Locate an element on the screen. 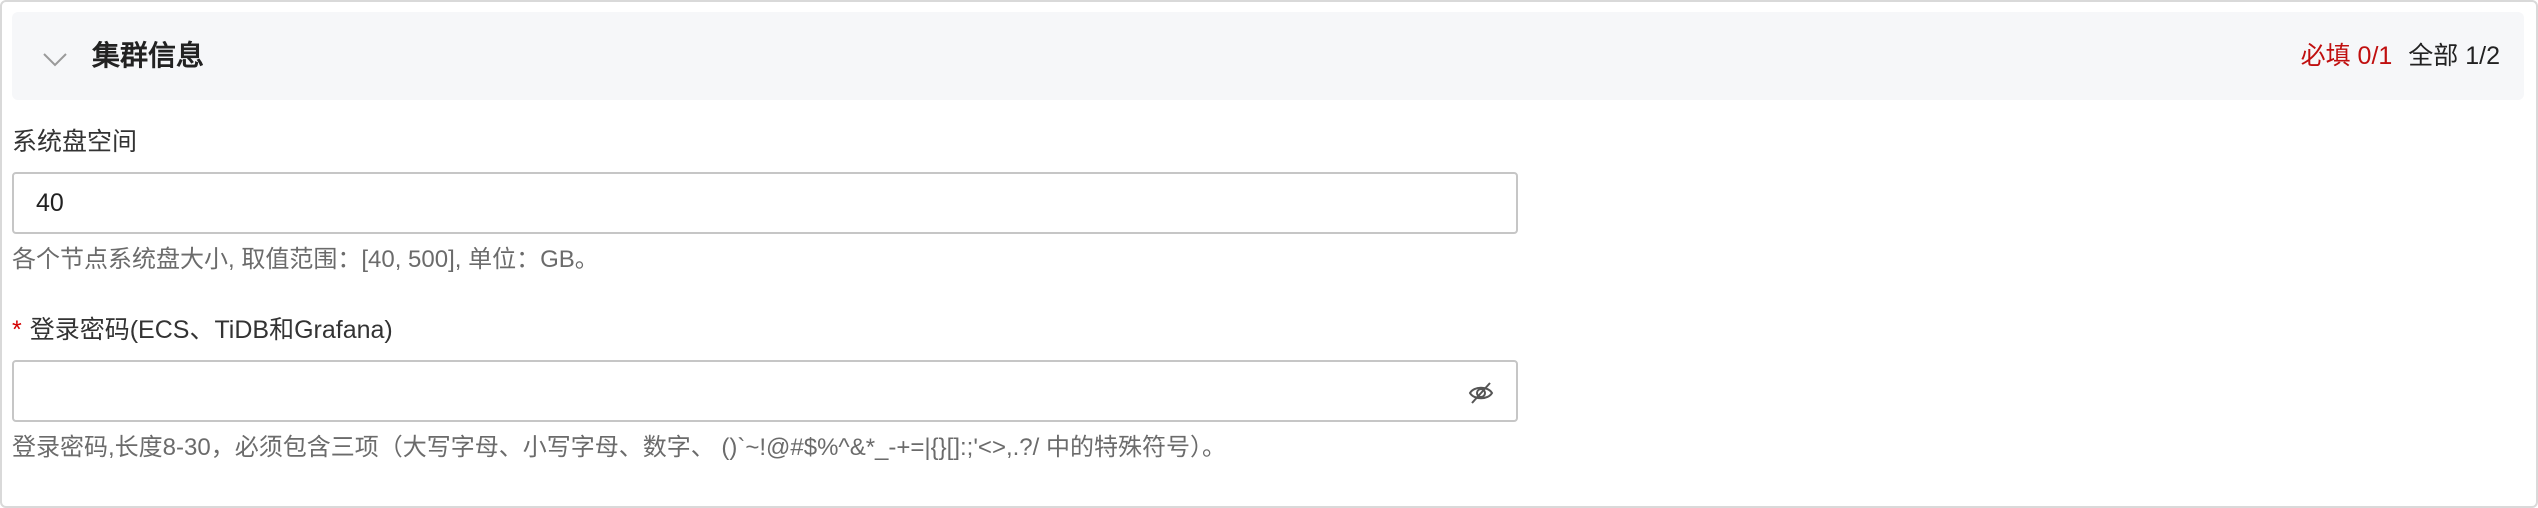 This screenshot has width=2538, height=508. password-input-box is located at coordinates (765, 391).